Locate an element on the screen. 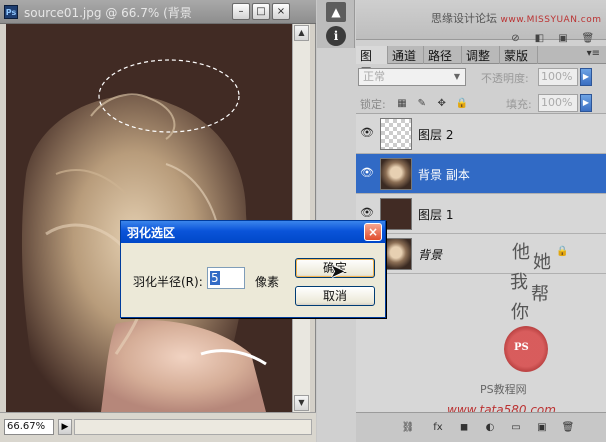 This screenshot has height=442, width=606. tab-channels: 通道 is located at coordinates (406, 55).